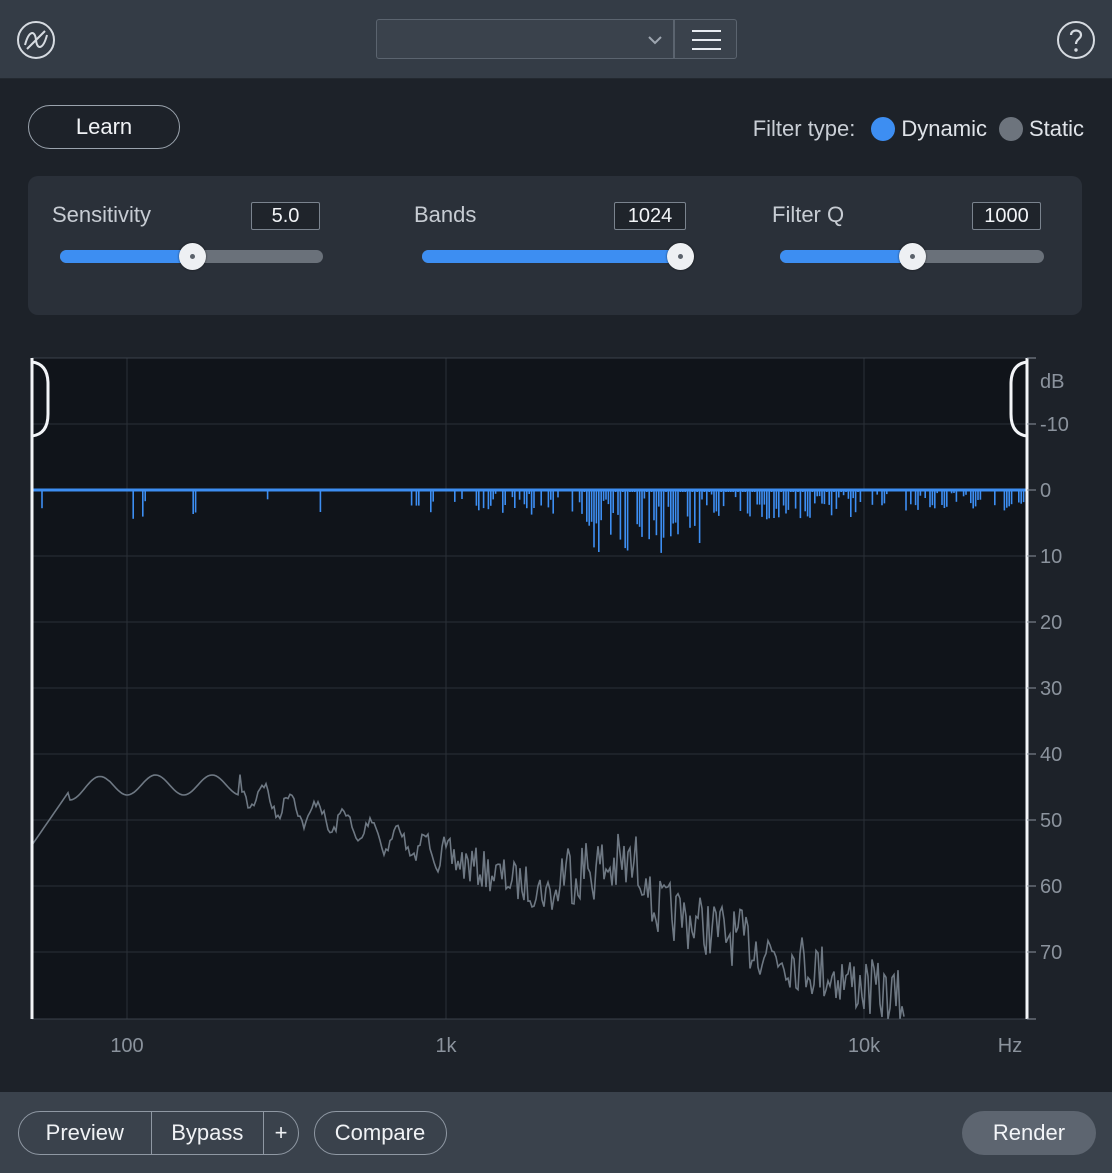 This screenshot has width=1112, height=1173. I want to click on bands-slider, so click(558, 256).